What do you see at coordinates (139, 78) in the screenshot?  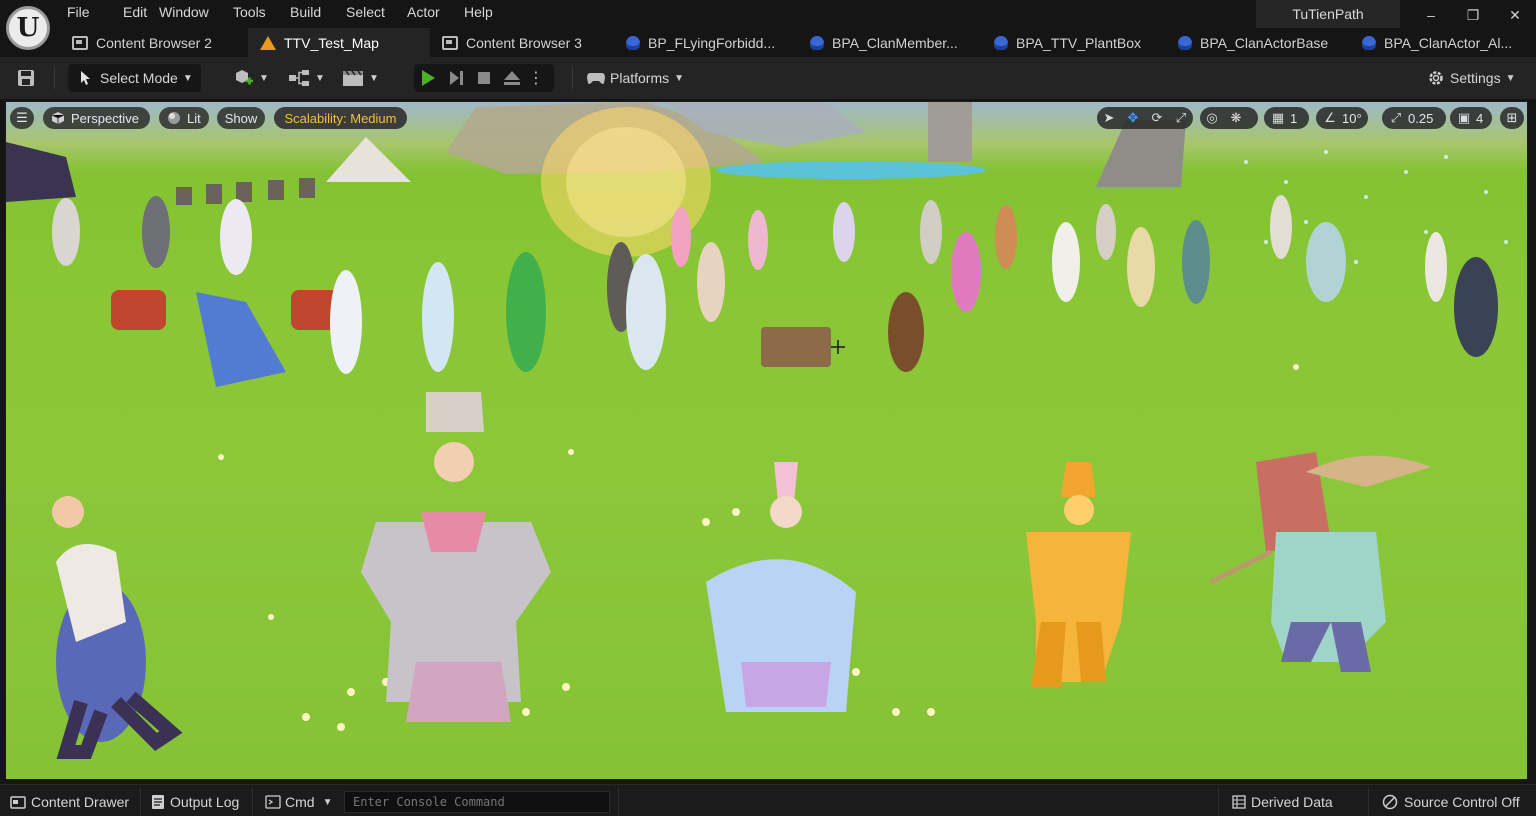 I see `select-mode-label: Select Mode` at bounding box center [139, 78].